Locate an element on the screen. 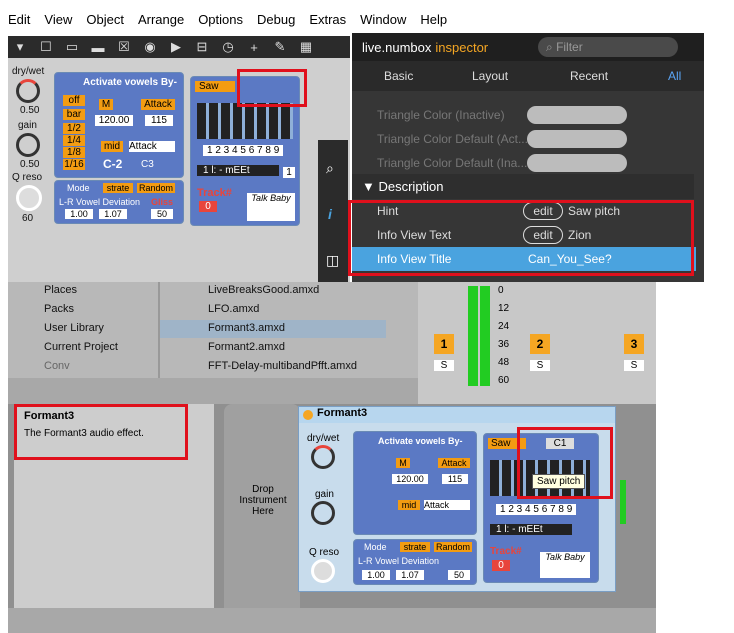 The image size is (734, 633). lower-gain-label: gain is located at coordinates (324, 494).